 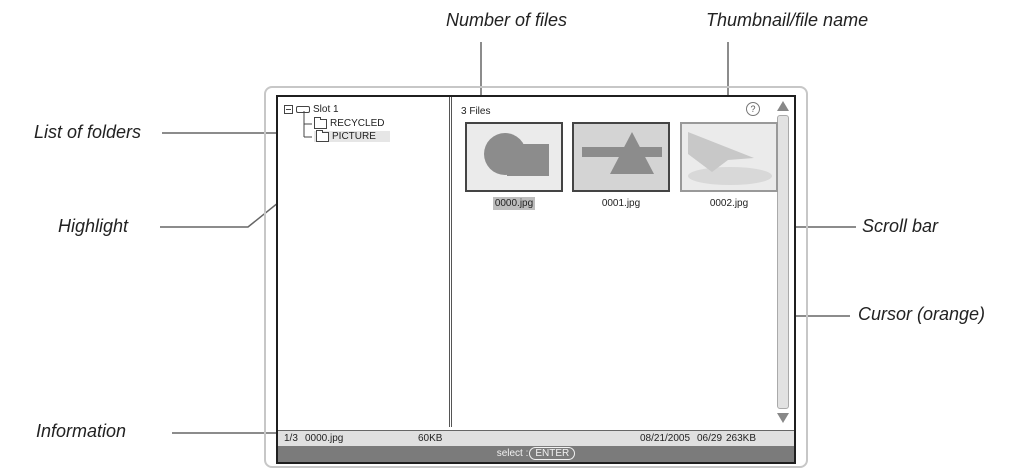 What do you see at coordinates (476, 111) in the screenshot?
I see `file-count: 3 Files` at bounding box center [476, 111].